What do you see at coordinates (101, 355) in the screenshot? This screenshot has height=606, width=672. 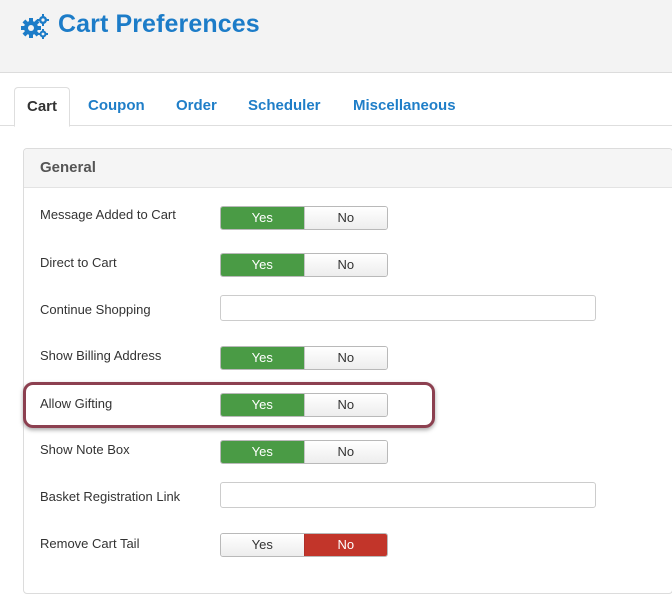 I see `row-label-show-billing-address: Show Billing Address` at bounding box center [101, 355].